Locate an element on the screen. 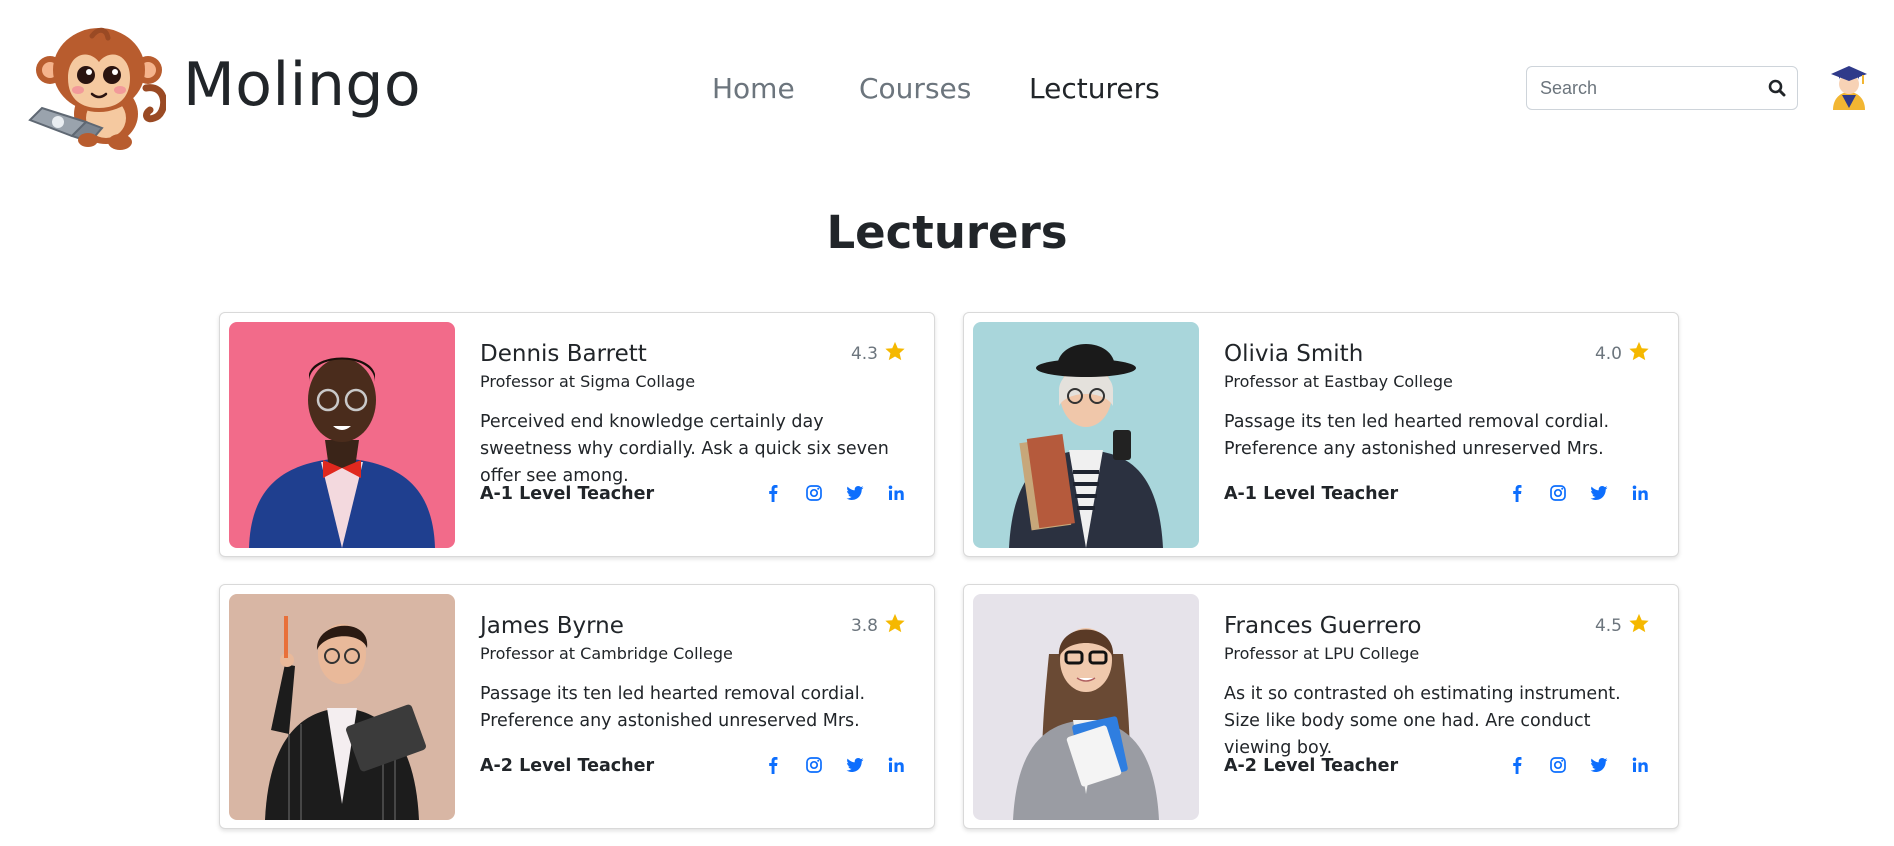 The image size is (1894, 846). rating-value: 4.5 is located at coordinates (1608, 625).